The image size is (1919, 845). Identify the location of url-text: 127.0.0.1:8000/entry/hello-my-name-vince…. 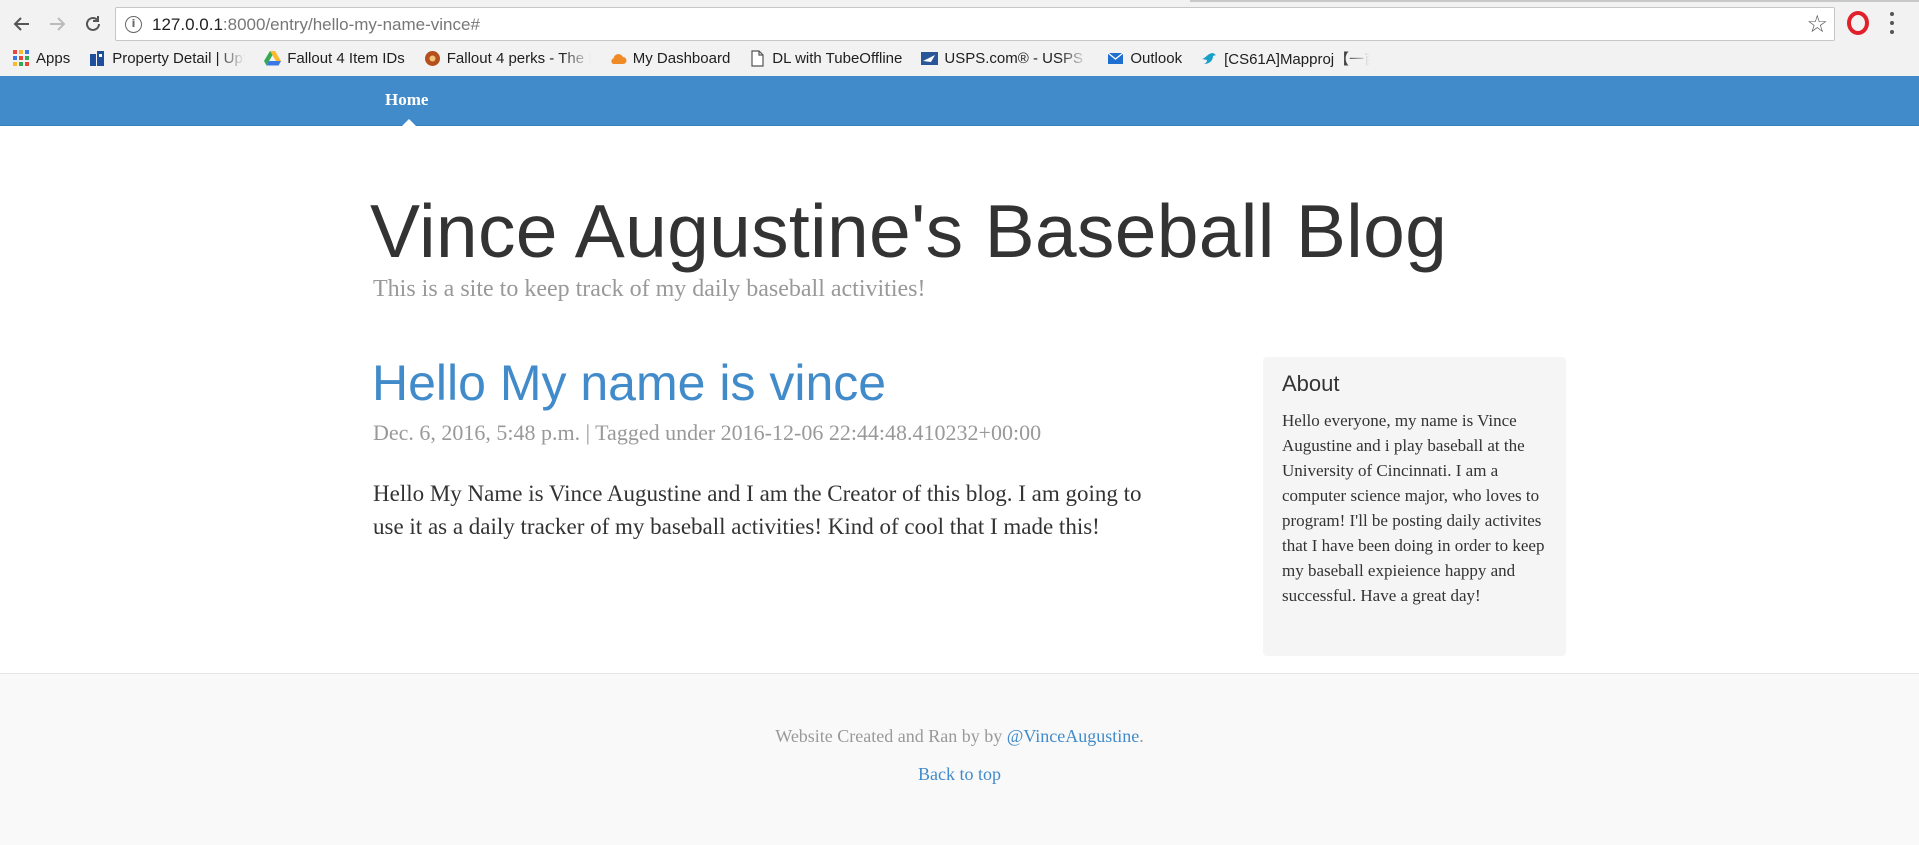
(316, 25).